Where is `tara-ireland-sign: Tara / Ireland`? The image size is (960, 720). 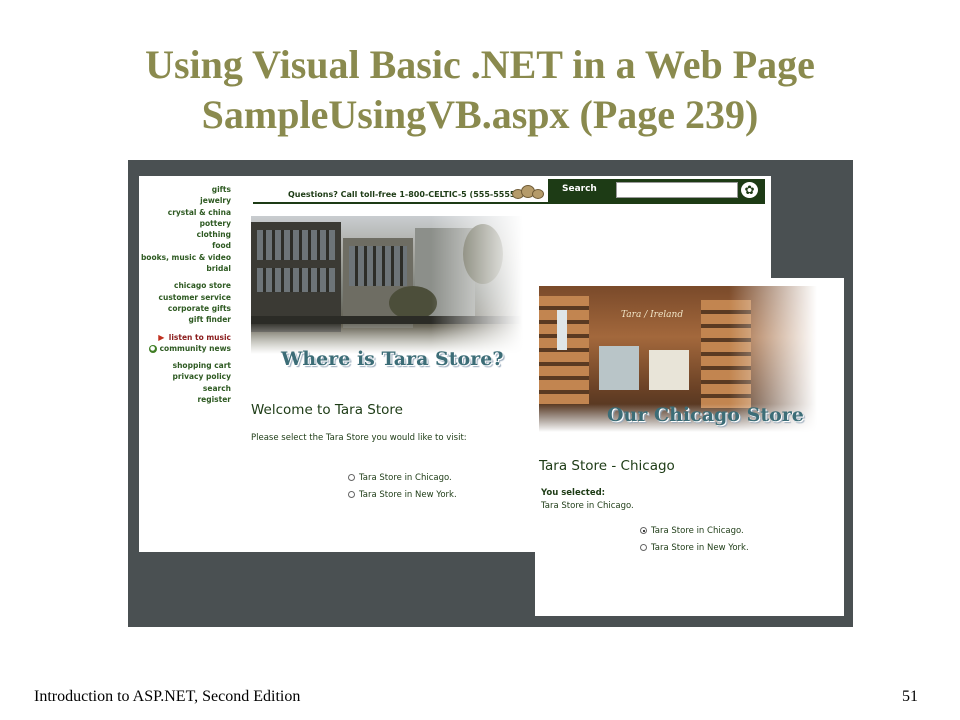
tara-ireland-sign: Tara / Ireland is located at coordinates (652, 315).